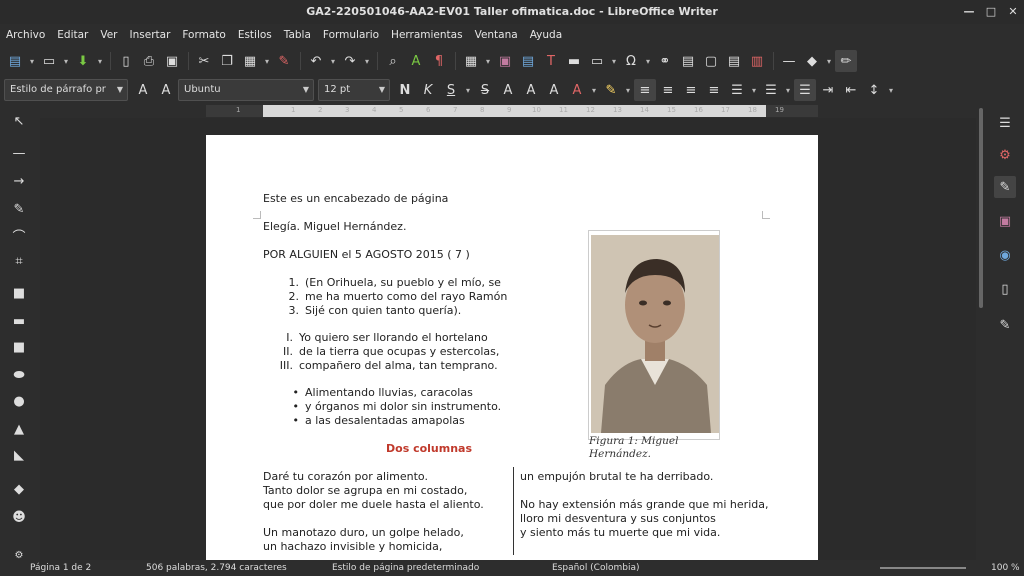 The image size is (1024, 576). What do you see at coordinates (391, 421) in the screenshot?
I see `list-item: • a las desalentadas amapolas` at bounding box center [391, 421].